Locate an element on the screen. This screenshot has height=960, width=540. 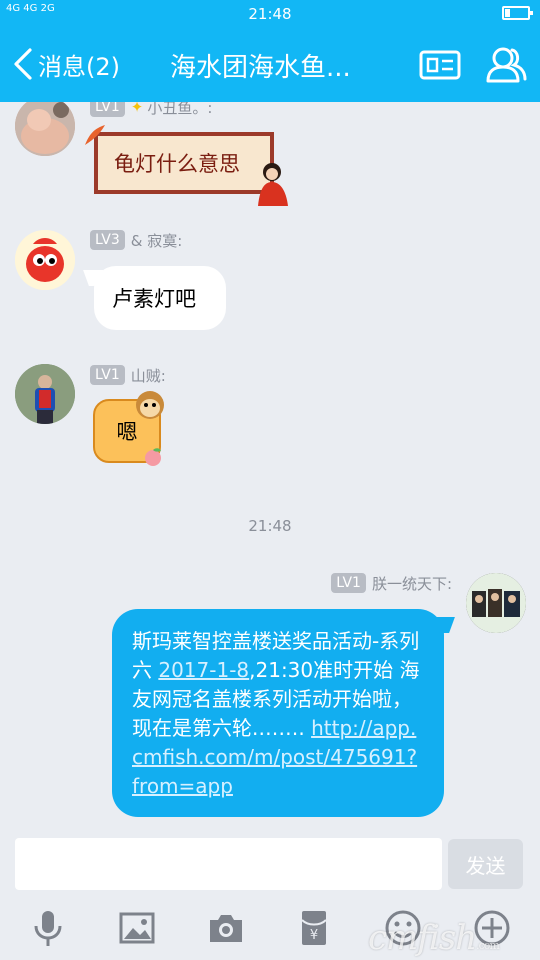
date-link: 2017-1-8 is located at coordinates (203, 670).